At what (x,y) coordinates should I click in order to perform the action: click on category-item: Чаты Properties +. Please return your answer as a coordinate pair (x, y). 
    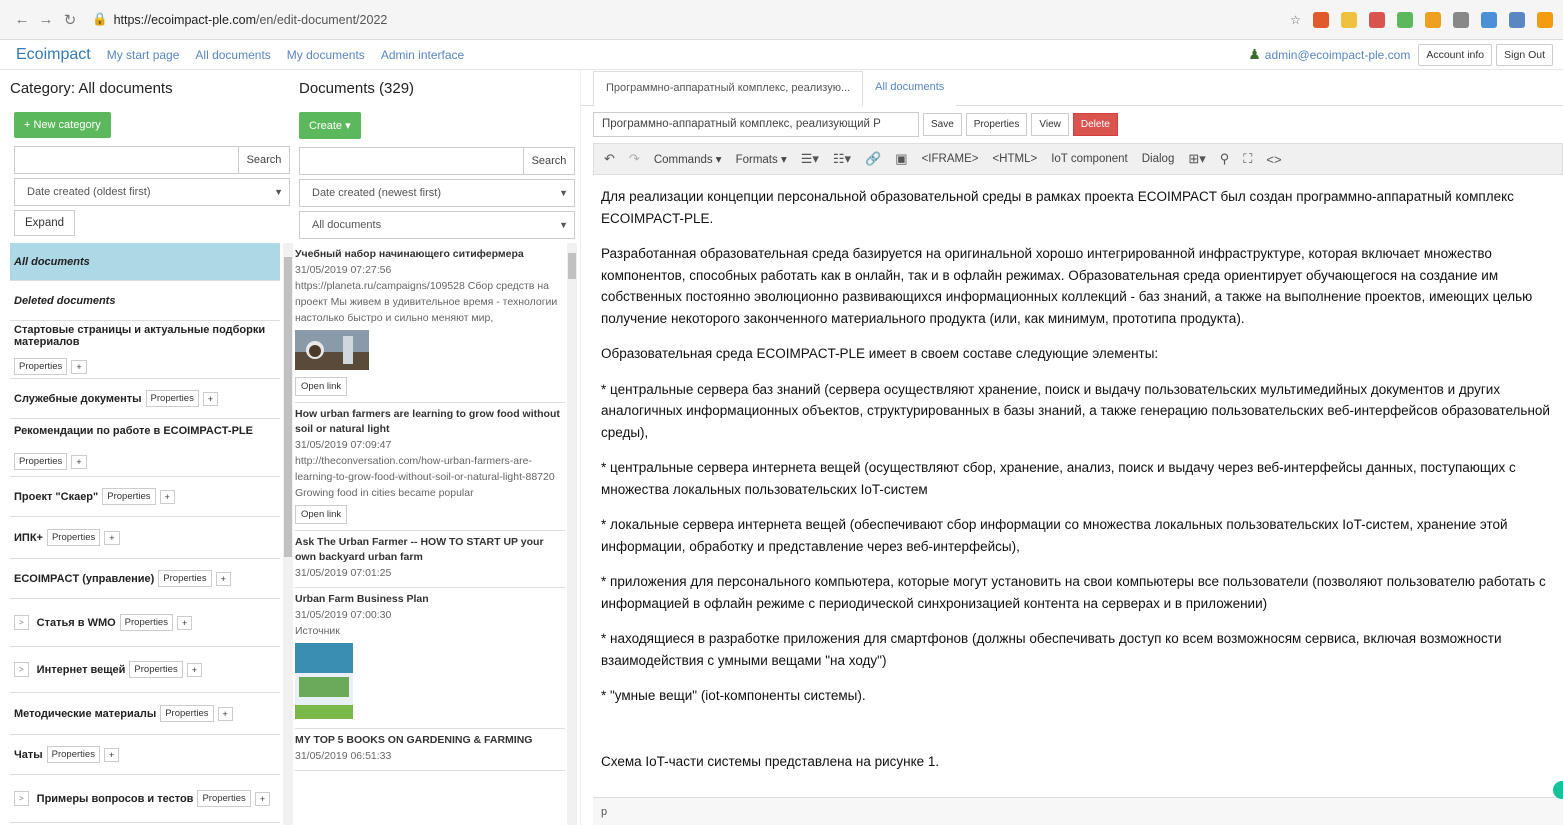
    Looking at the image, I should click on (145, 755).